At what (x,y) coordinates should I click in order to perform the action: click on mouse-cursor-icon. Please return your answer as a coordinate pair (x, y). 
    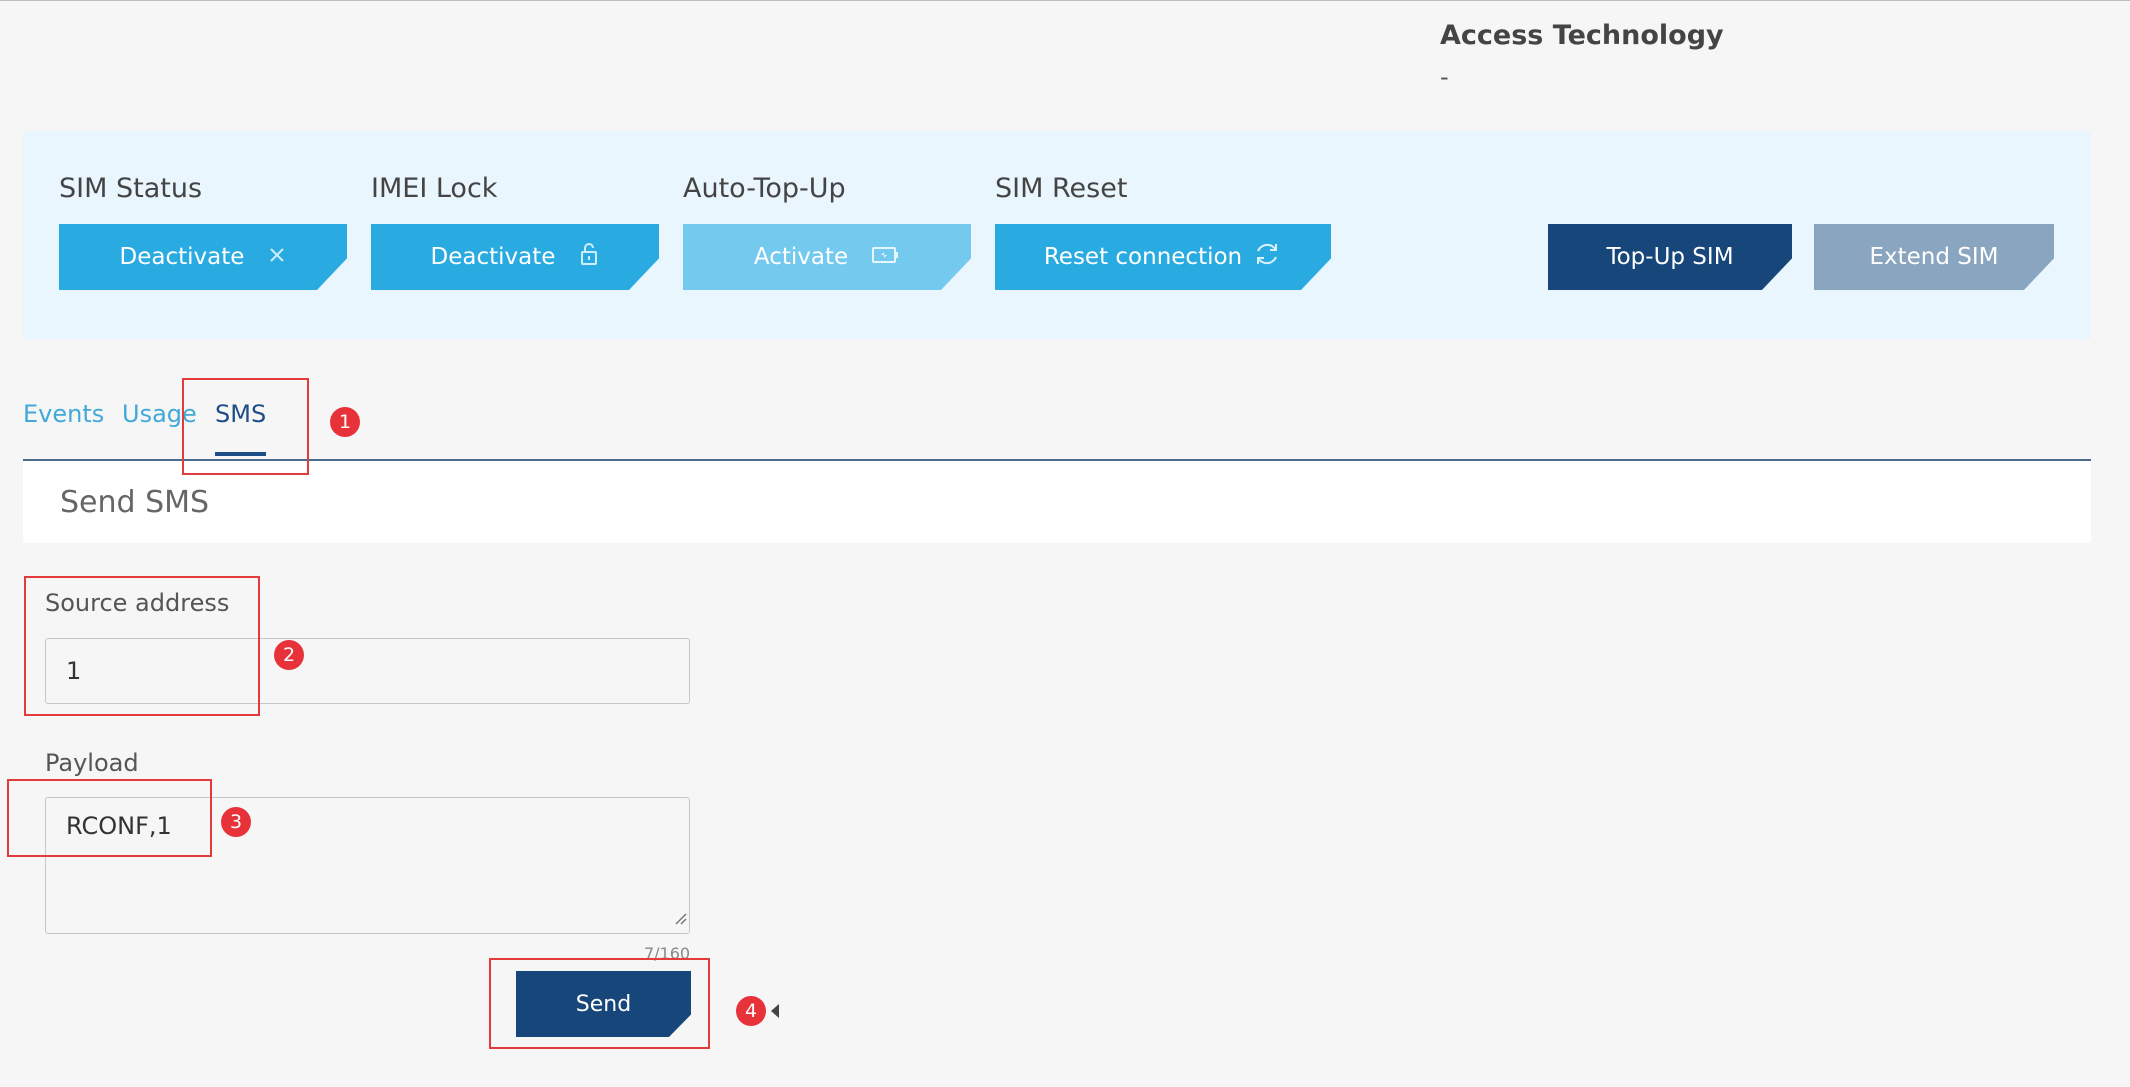
    Looking at the image, I should click on (775, 1011).